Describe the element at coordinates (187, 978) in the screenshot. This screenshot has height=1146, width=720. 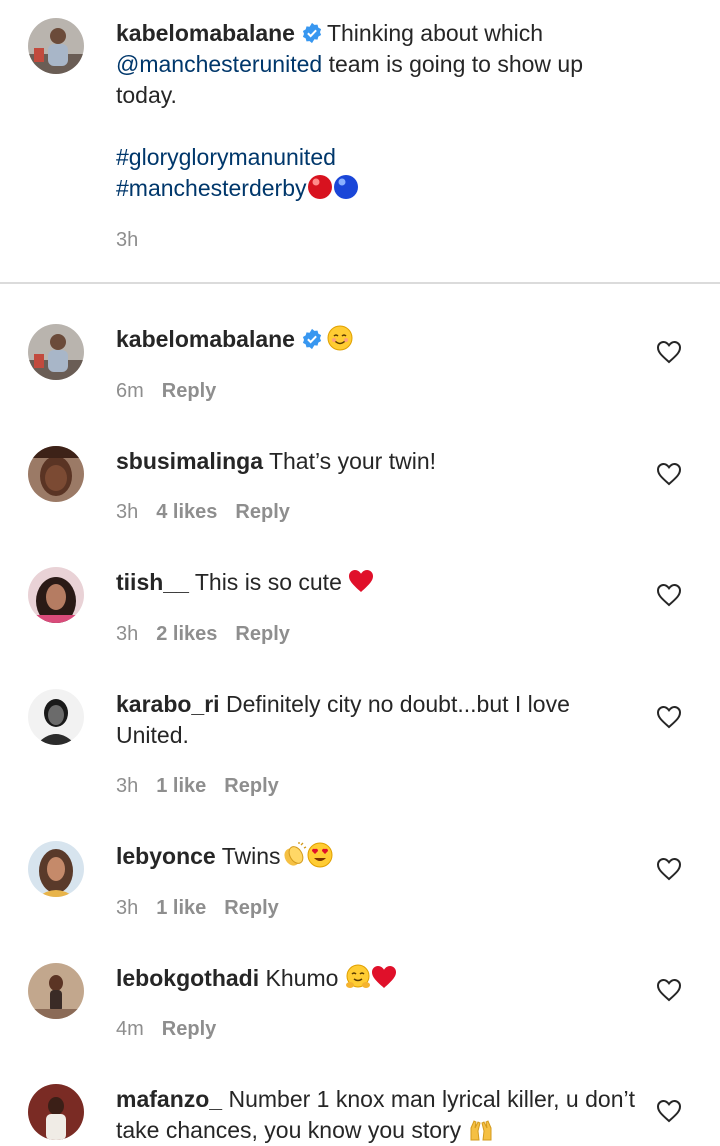
I see `comment-username: lebokgothadi` at that location.